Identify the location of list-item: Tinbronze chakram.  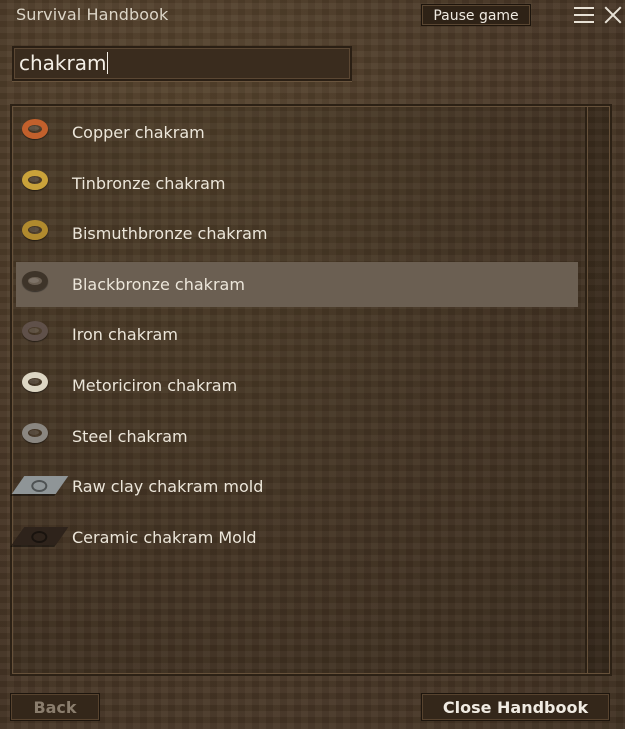
(297, 183).